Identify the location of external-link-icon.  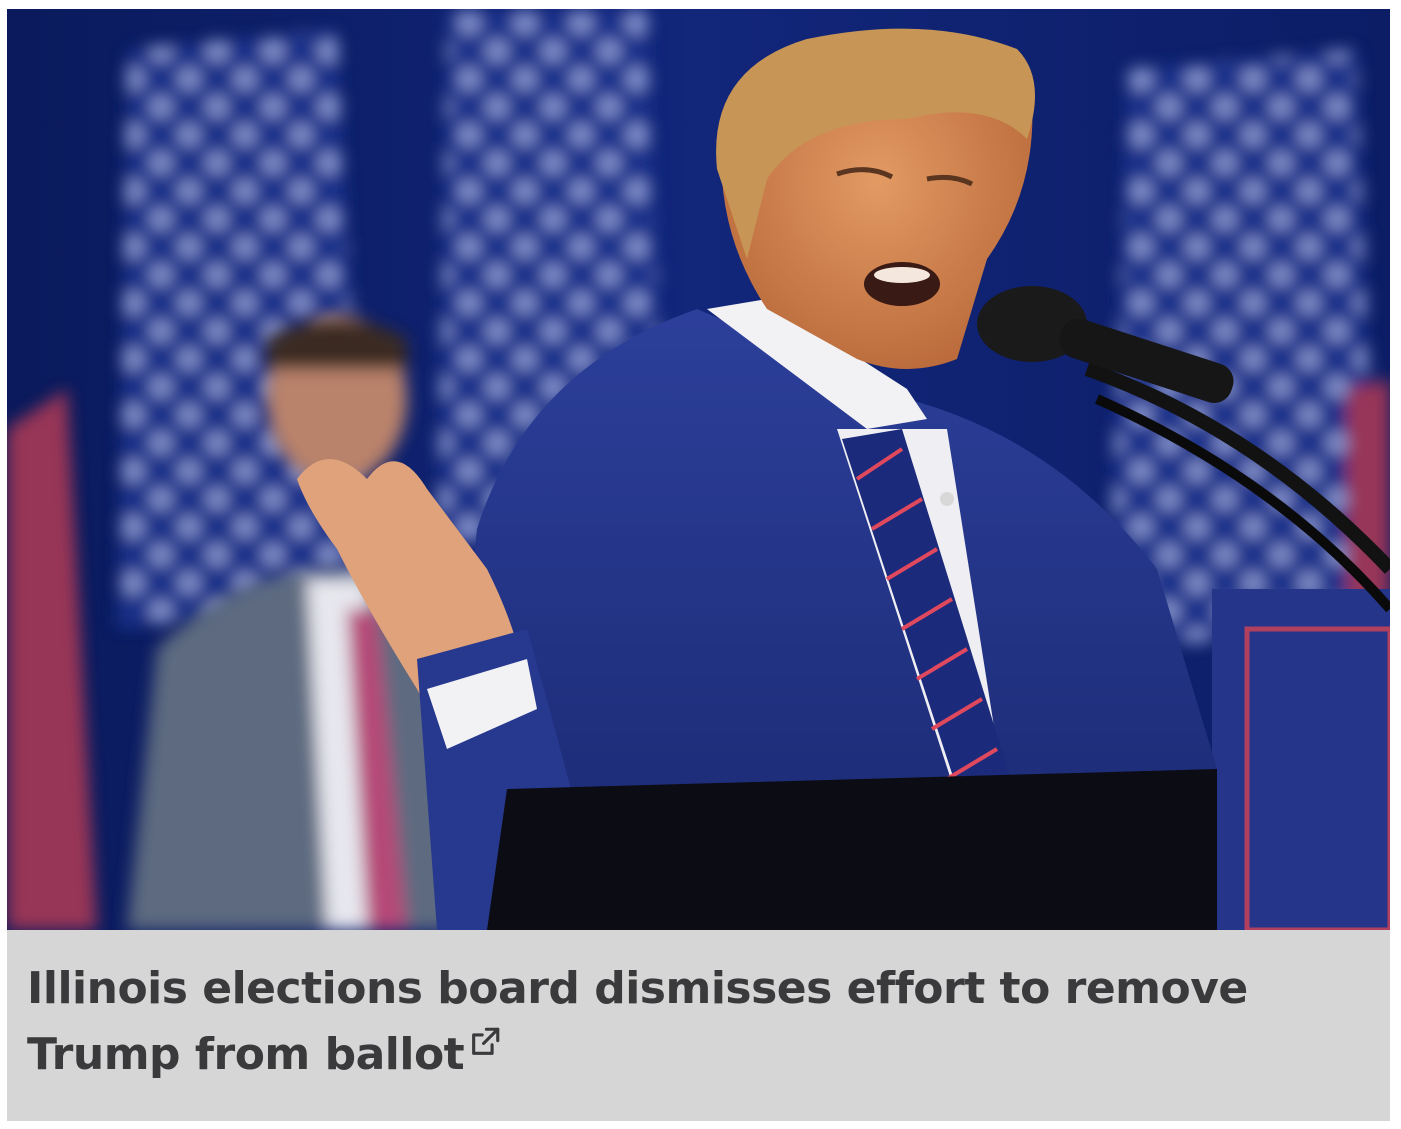
(485, 1042).